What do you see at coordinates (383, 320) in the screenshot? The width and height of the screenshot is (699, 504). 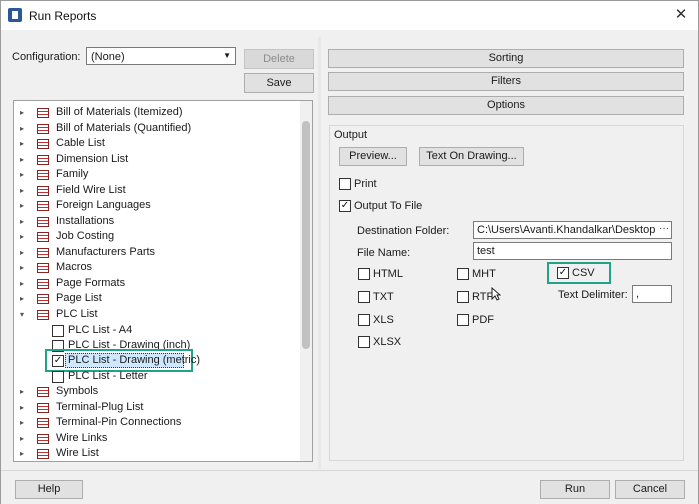 I see `xls-label: XLS` at bounding box center [383, 320].